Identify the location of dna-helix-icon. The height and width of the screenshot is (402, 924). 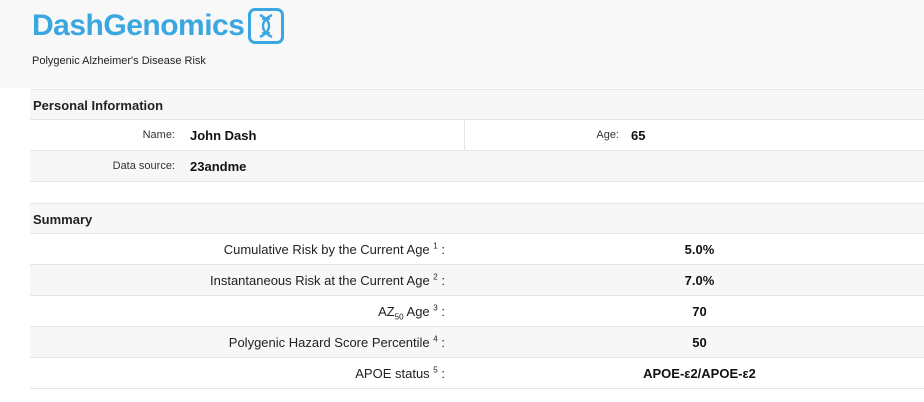
(266, 26).